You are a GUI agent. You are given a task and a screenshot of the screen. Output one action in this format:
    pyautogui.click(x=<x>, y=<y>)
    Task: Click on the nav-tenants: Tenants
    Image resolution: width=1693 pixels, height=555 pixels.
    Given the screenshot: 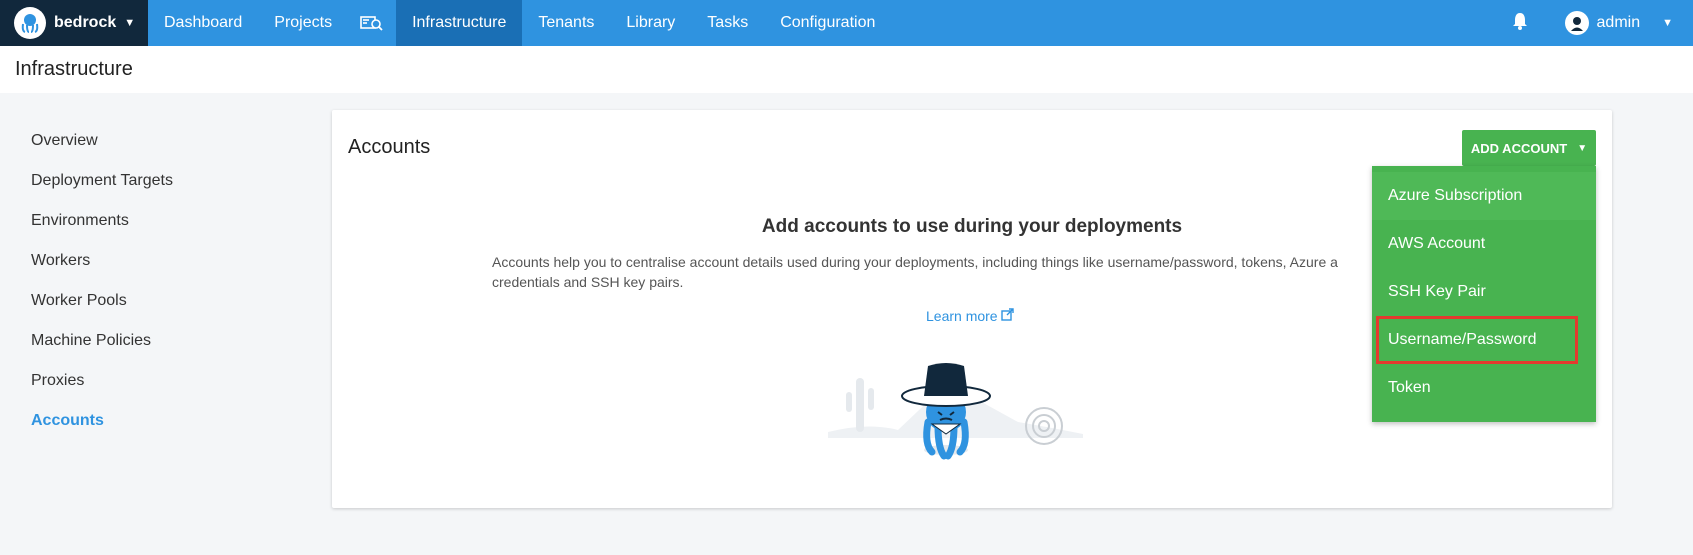 What is the action you would take?
    pyautogui.click(x=566, y=23)
    